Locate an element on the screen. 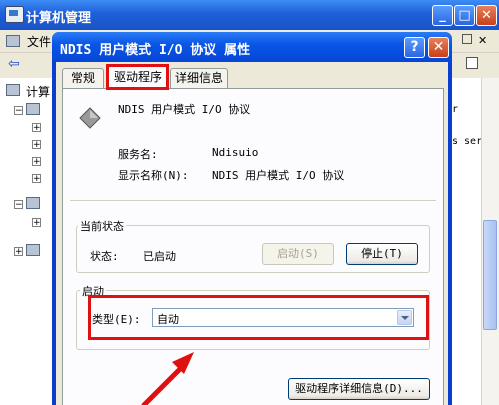 The image size is (499, 405). bg-window-title: 计算机管理 is located at coordinates (59, 18).